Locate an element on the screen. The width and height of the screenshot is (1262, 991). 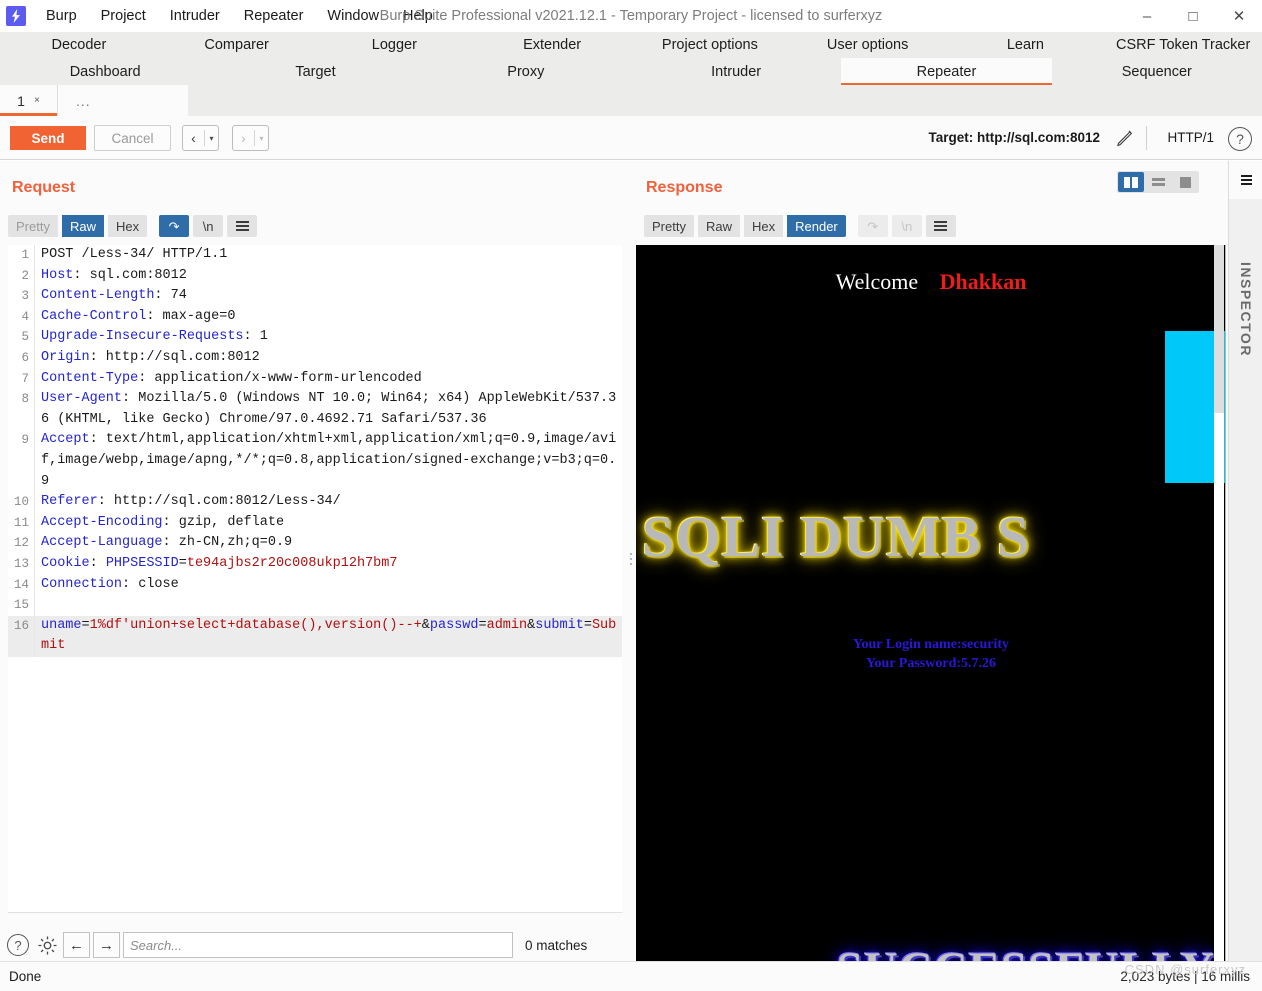
request-find-bar: ? ← → 0 matches is located at coordinates (313, 945).